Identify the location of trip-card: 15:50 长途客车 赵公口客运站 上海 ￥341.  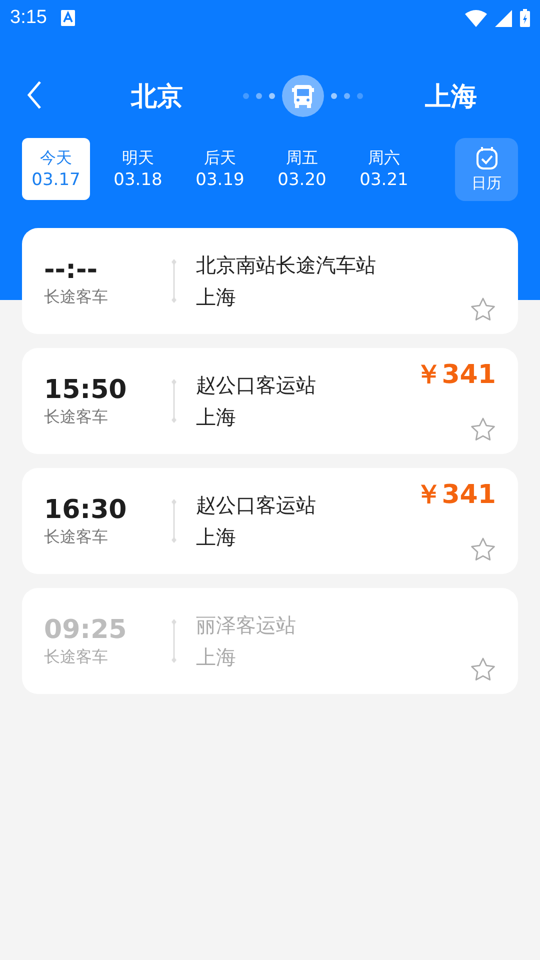
(270, 401).